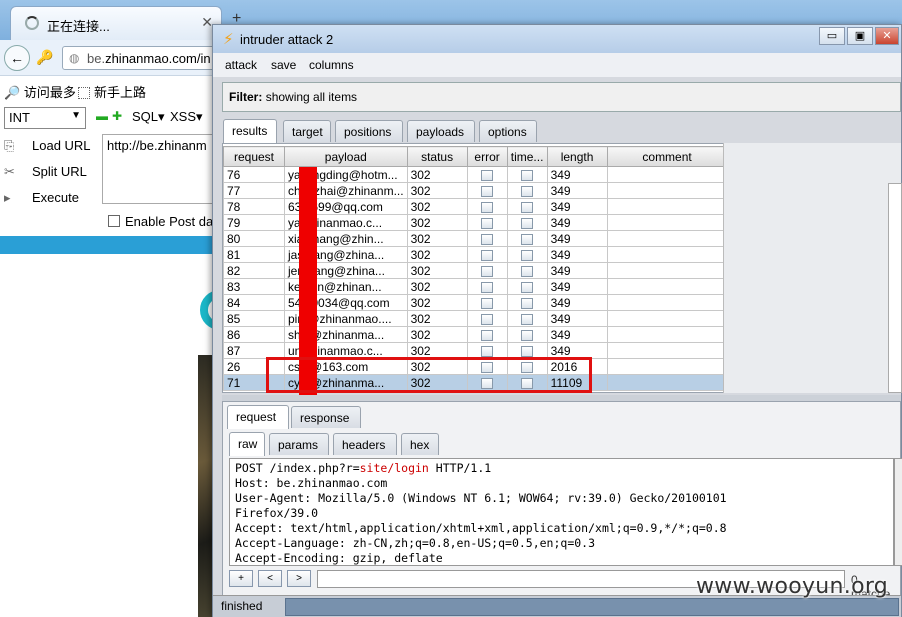 This screenshot has width=902, height=617. I want to click on load-url-button: ⎘ Load URL, so click(47, 146).